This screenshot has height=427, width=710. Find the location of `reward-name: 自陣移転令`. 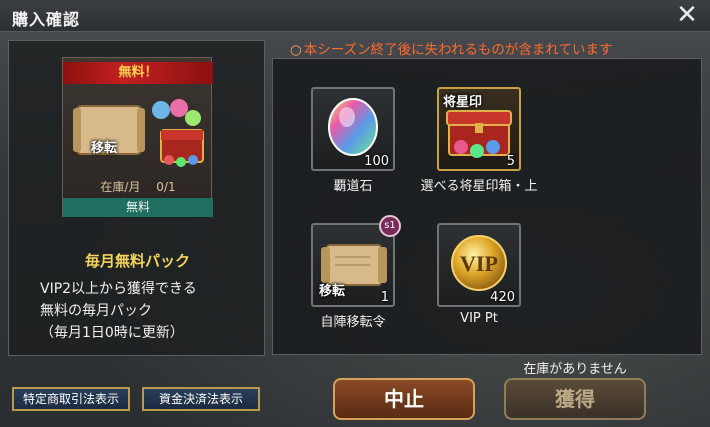

reward-name: 自陣移転令 is located at coordinates (353, 322).